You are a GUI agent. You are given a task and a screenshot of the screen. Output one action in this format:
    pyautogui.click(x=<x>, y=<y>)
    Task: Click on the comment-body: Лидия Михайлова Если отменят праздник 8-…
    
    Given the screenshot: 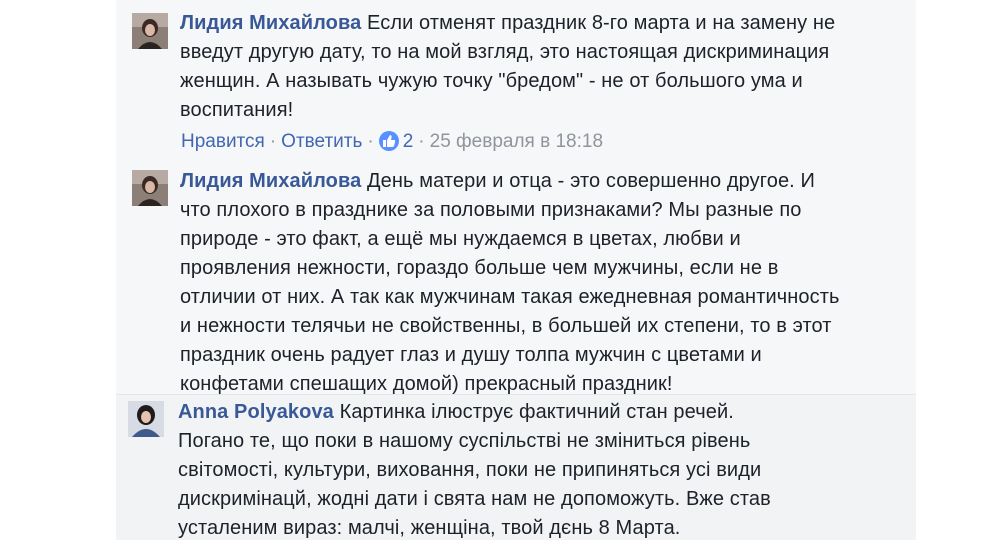 What is the action you would take?
    pyautogui.click(x=510, y=67)
    